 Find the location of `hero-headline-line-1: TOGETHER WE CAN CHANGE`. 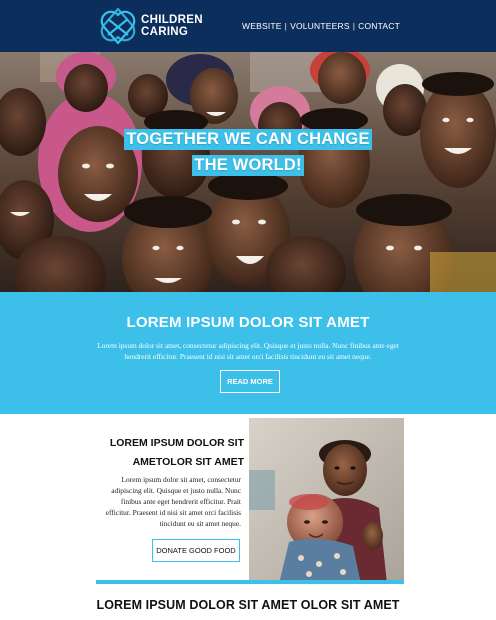

hero-headline-line-1: TOGETHER WE CAN CHANGE is located at coordinates (248, 139).